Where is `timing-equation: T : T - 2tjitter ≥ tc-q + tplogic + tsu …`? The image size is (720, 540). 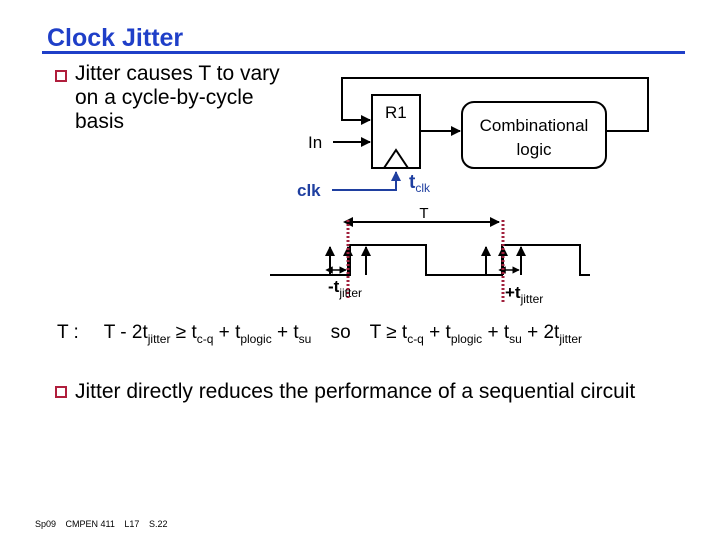
timing-equation: T : T - 2tjitter ≥ tc-q + tplogic + tsu … is located at coordinates (320, 334).